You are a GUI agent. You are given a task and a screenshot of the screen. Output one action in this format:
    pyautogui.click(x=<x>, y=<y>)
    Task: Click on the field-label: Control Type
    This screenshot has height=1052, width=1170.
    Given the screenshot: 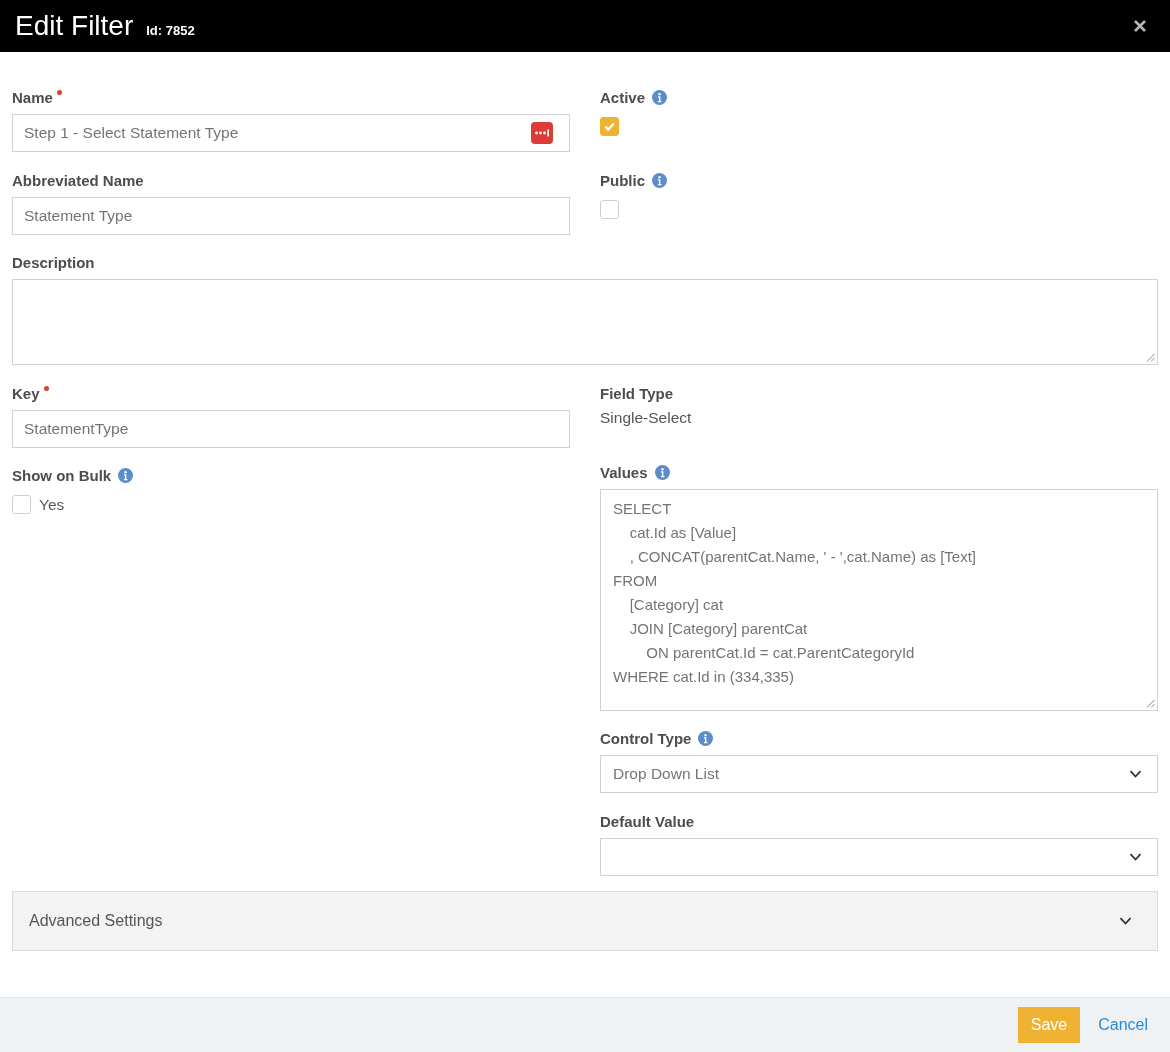 What is the action you would take?
    pyautogui.click(x=646, y=739)
    